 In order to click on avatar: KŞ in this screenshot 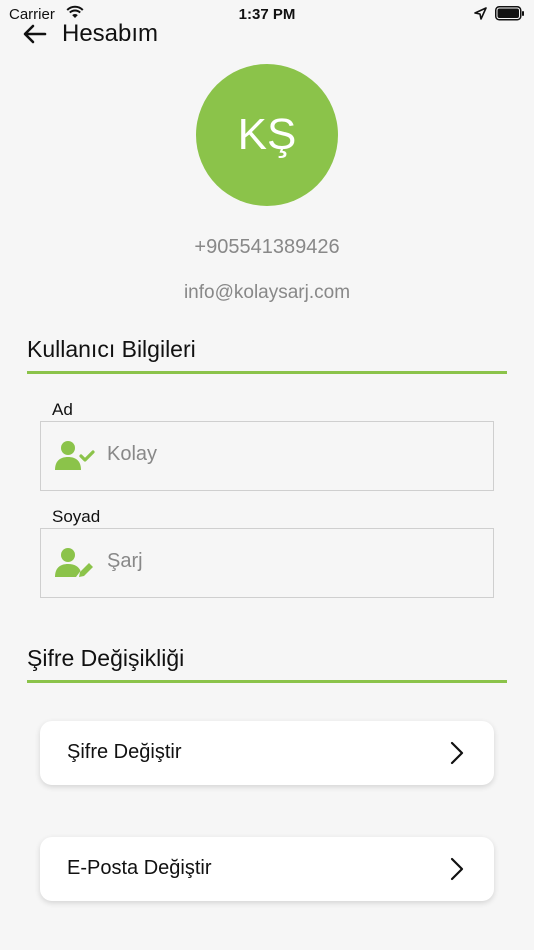, I will do `click(267, 135)`.